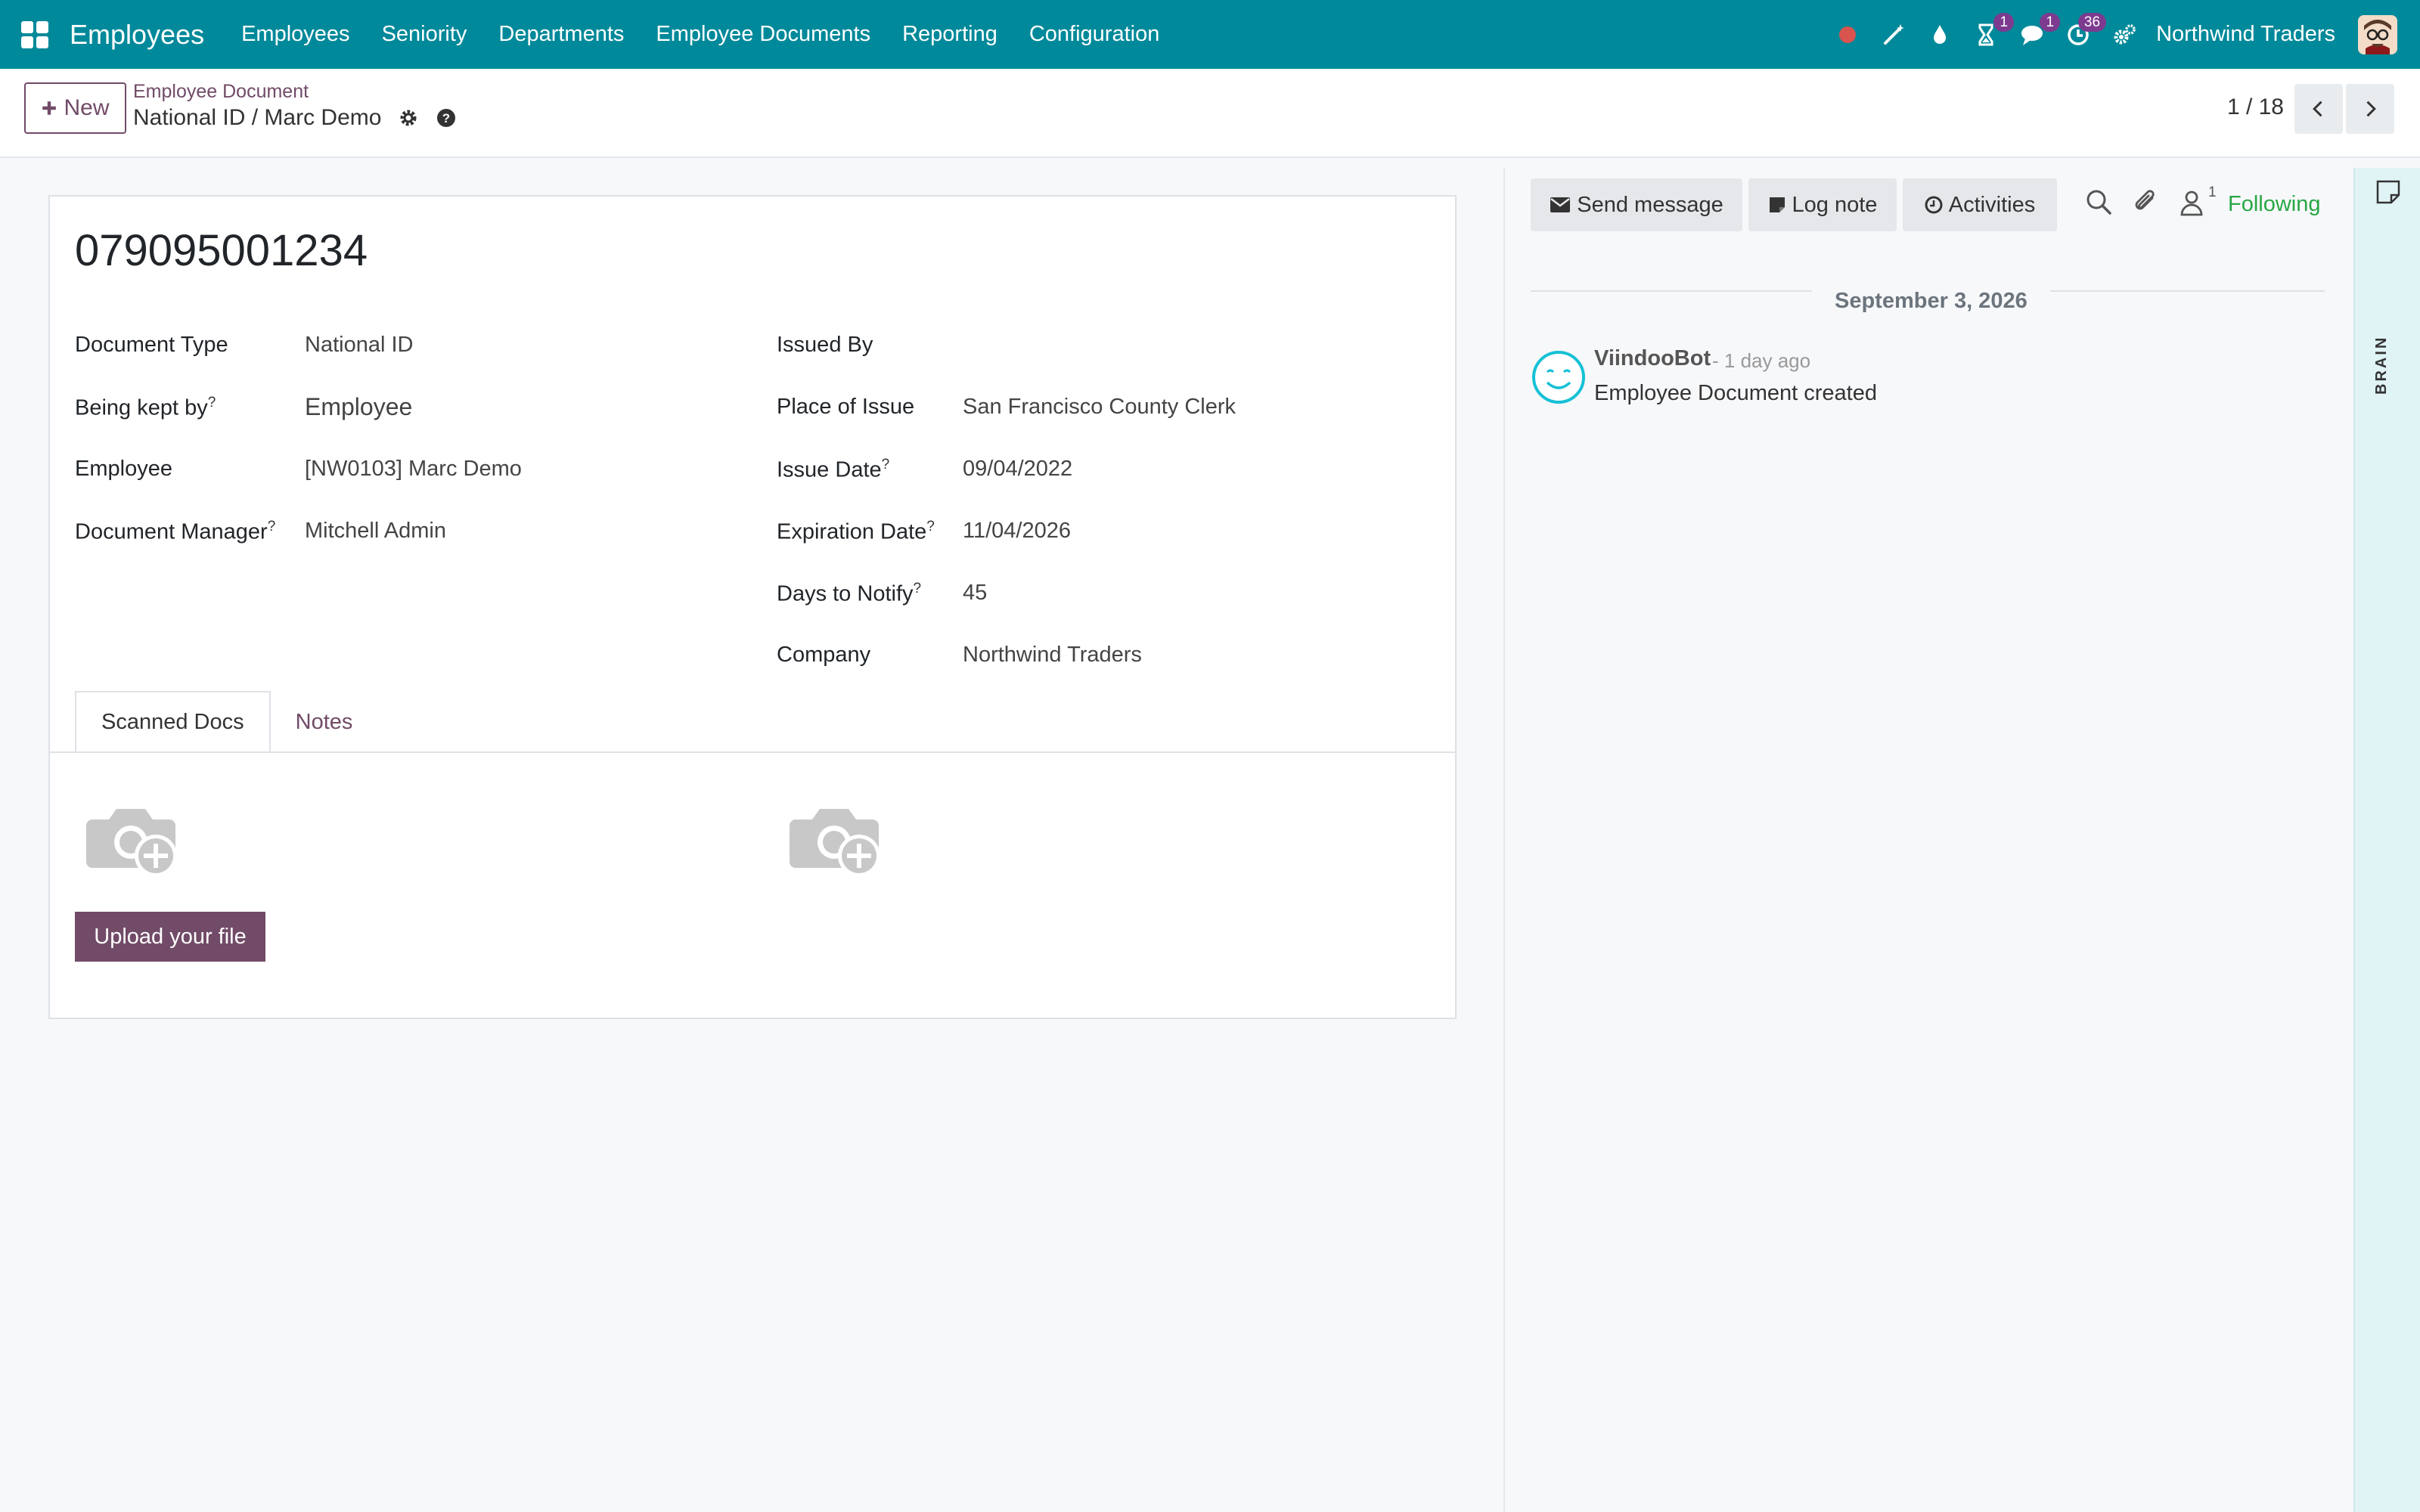 The image size is (2420, 1512). What do you see at coordinates (1934, 205) in the screenshot?
I see `clock-icon` at bounding box center [1934, 205].